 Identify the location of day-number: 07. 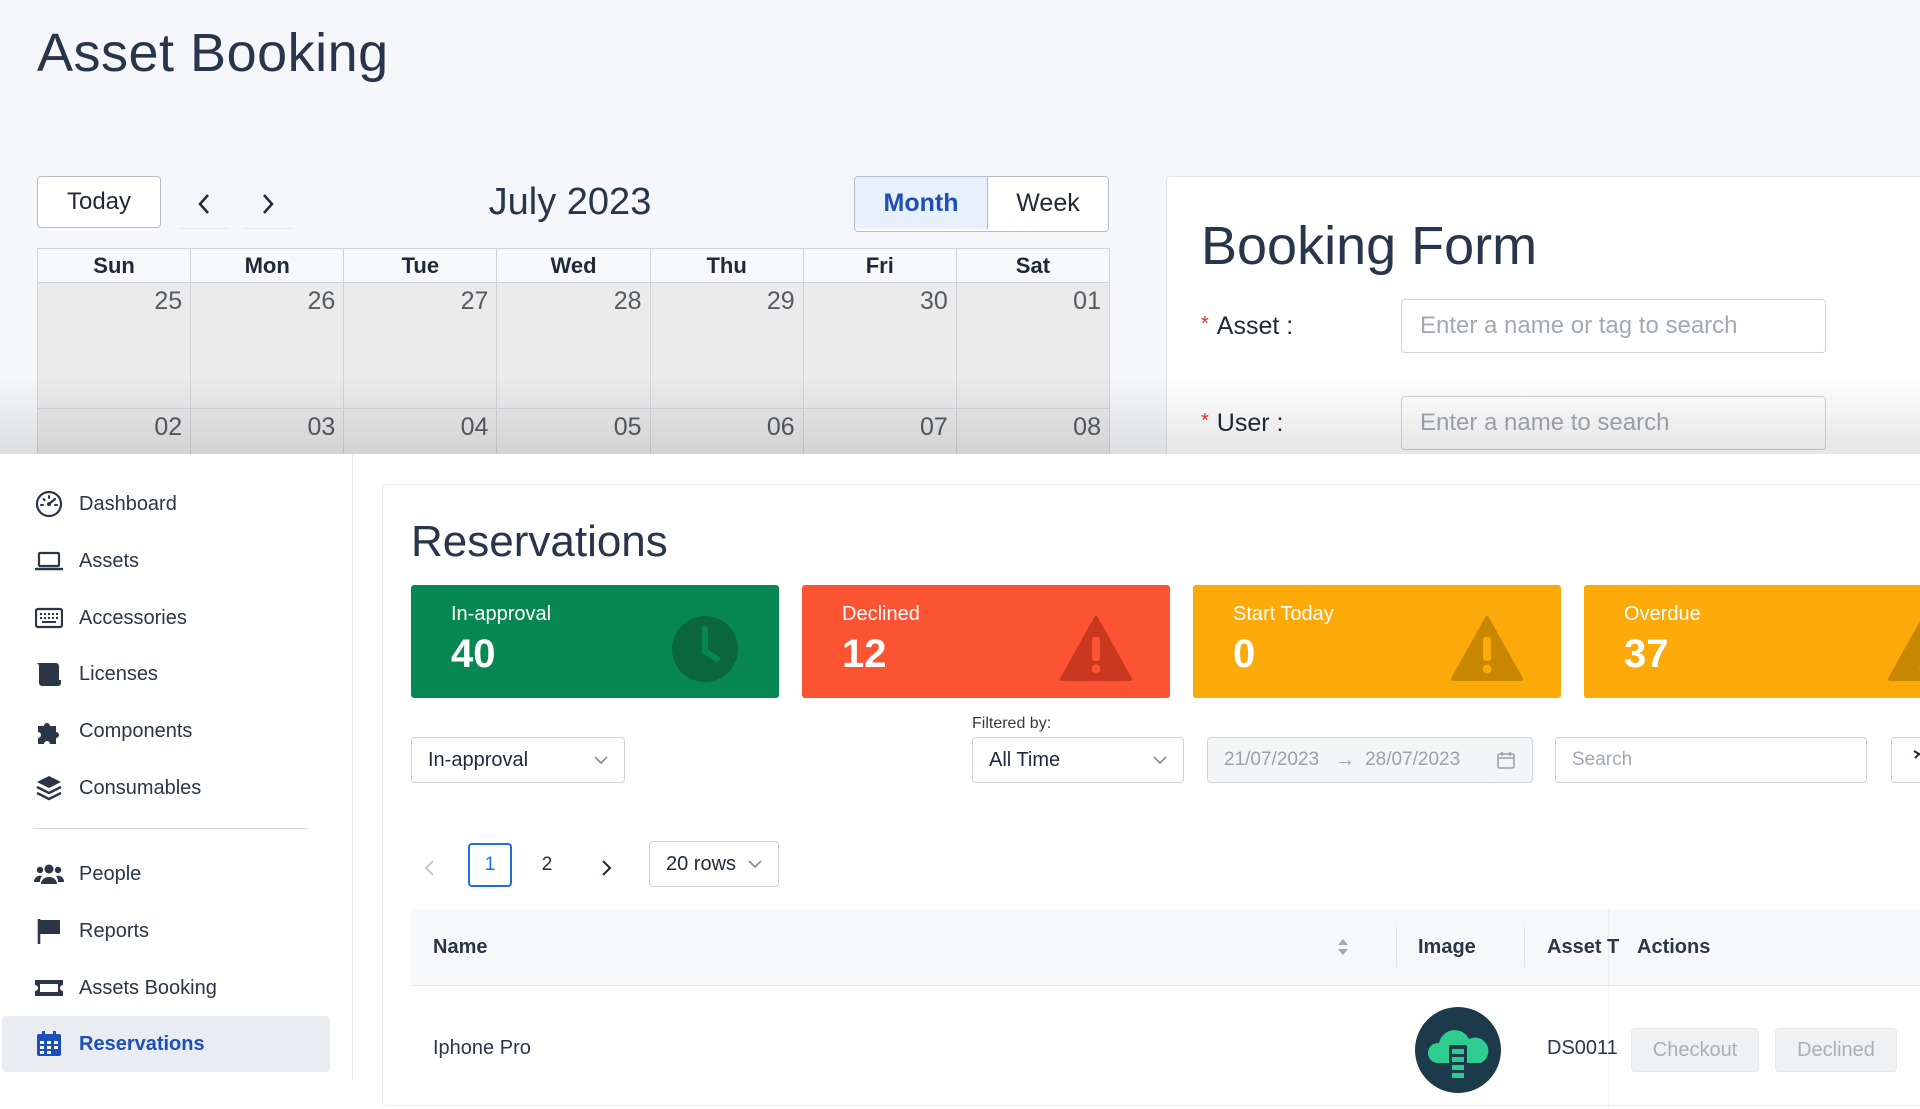
(934, 427).